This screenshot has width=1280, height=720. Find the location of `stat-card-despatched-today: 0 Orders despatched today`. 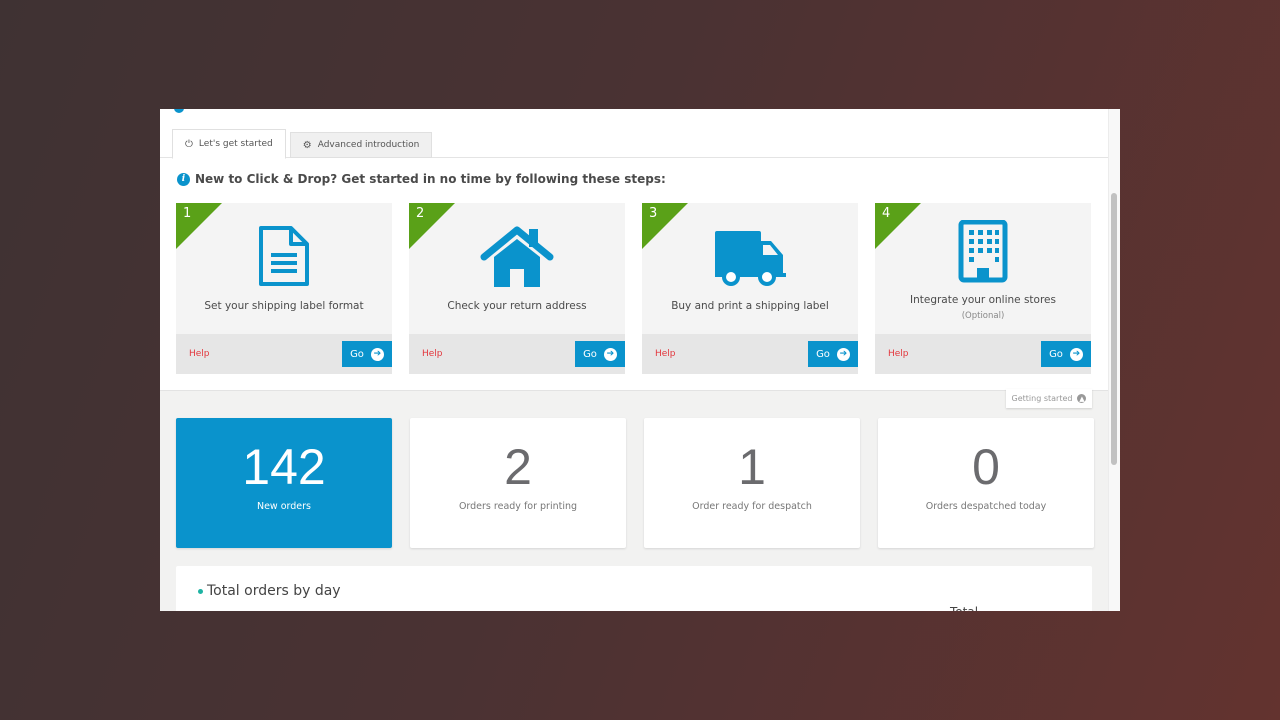

stat-card-despatched-today: 0 Orders despatched today is located at coordinates (986, 483).